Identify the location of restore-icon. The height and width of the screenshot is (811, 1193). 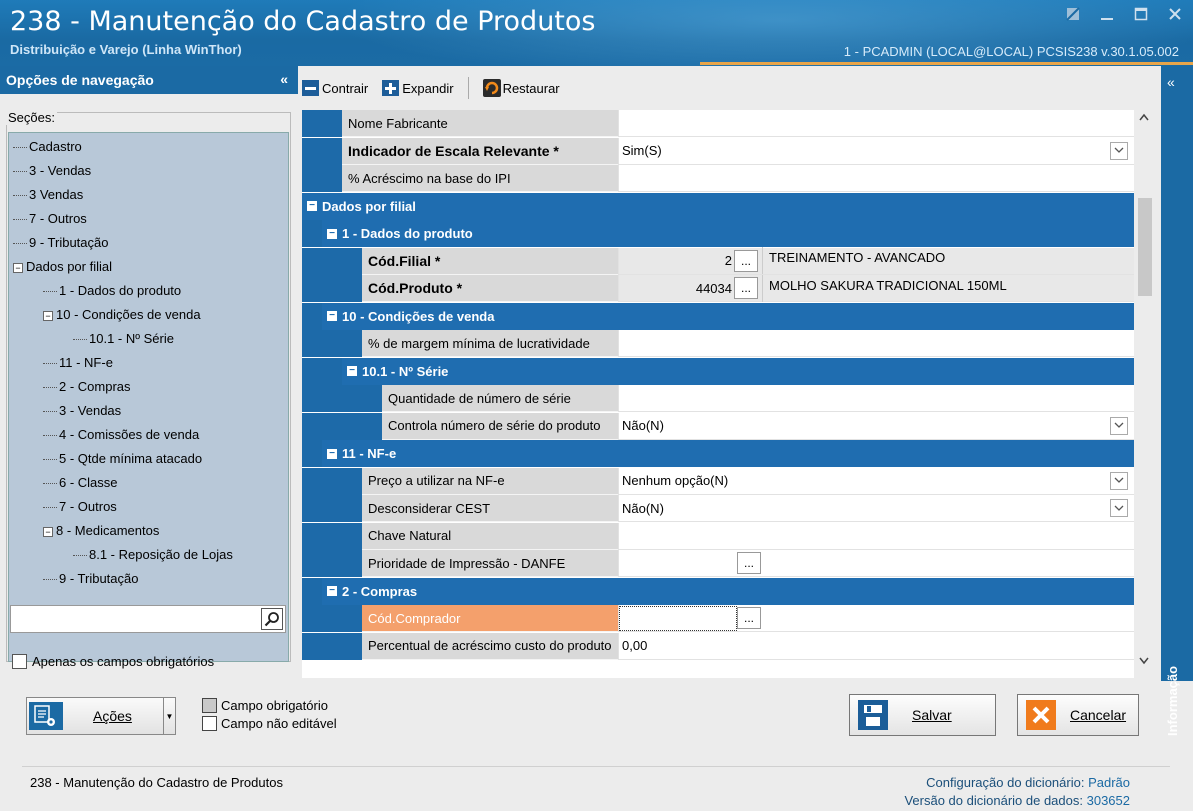
(1073, 14).